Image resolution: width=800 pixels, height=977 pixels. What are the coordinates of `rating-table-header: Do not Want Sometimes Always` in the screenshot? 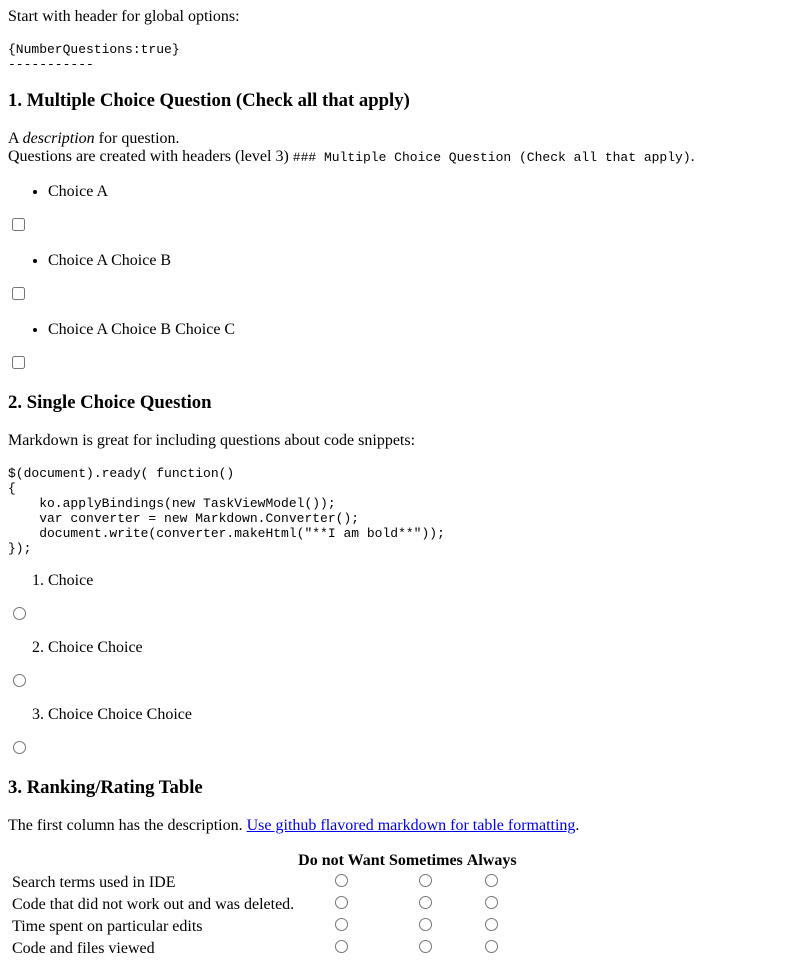 It's located at (264, 861).